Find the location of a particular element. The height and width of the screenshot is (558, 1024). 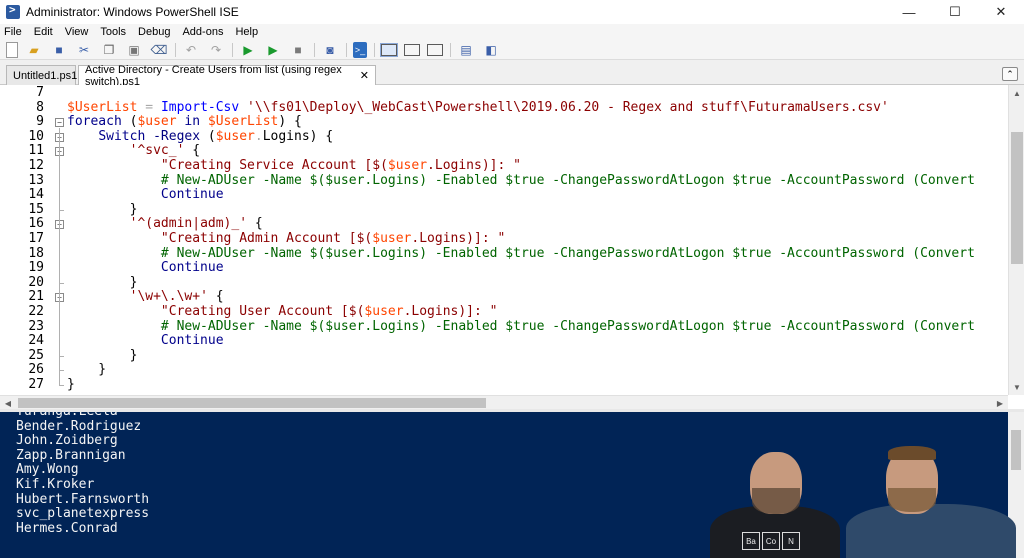

menu-debug: Debug is located at coordinates (154, 32).